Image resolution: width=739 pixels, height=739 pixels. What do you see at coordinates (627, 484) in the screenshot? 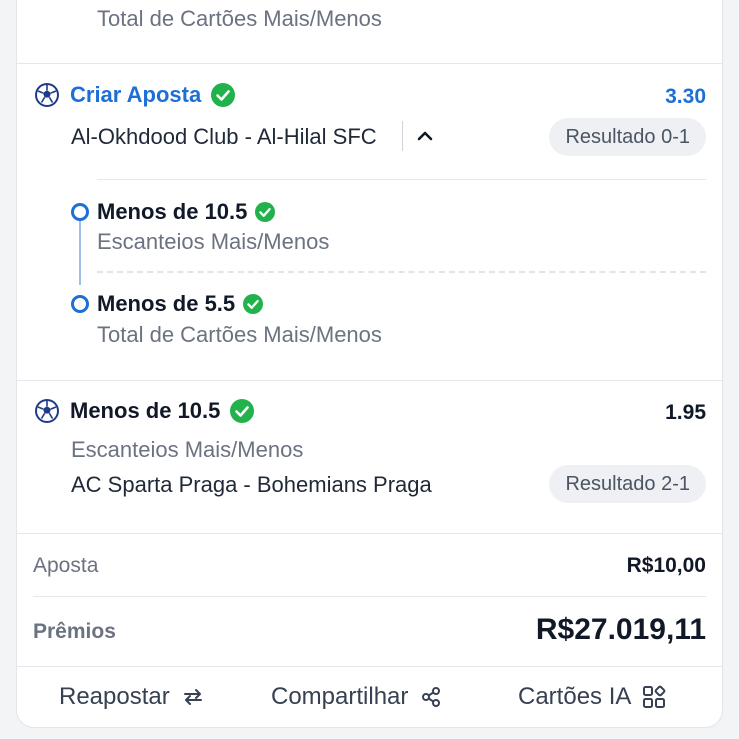
I see `bet2-result-badge: Resultado 2-1` at bounding box center [627, 484].